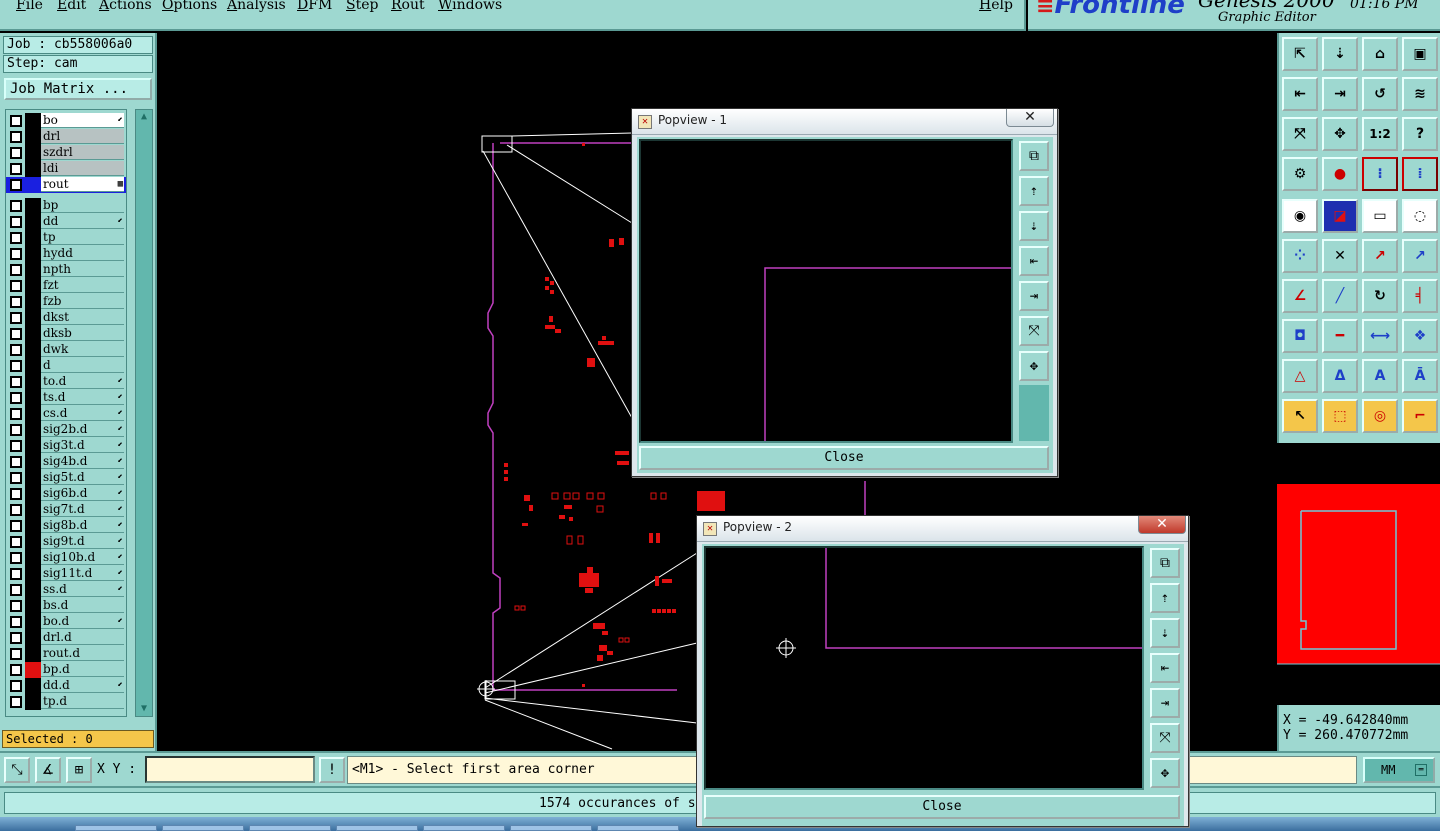  What do you see at coordinates (1420, 134) in the screenshot?
I see `help-icon: ?` at bounding box center [1420, 134].